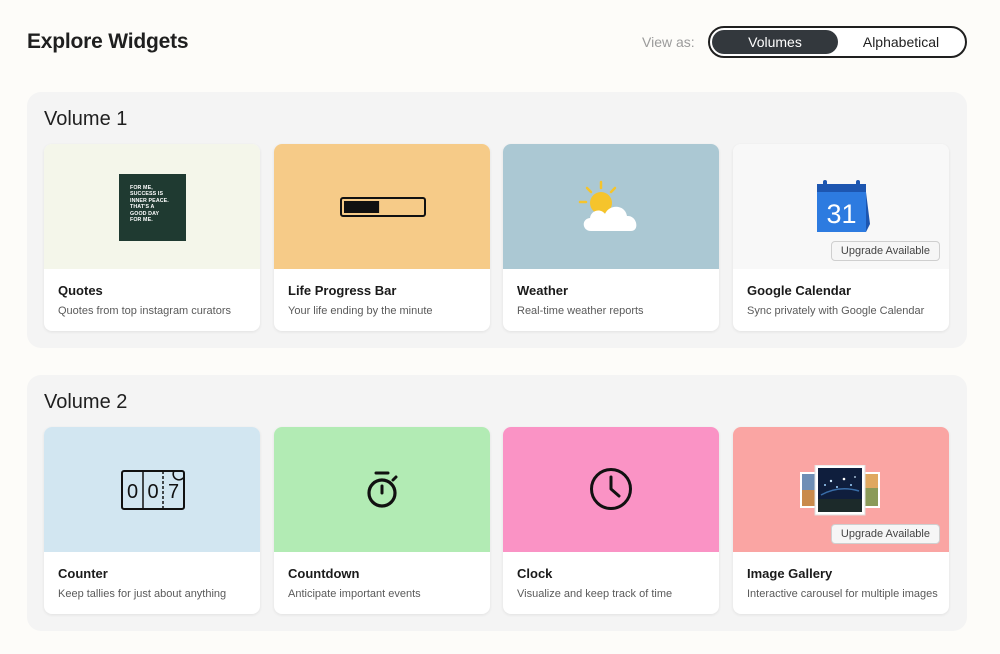 Image resolution: width=1000 pixels, height=654 pixels. What do you see at coordinates (607, 205) in the screenshot?
I see `sun-cloud-icon` at bounding box center [607, 205].